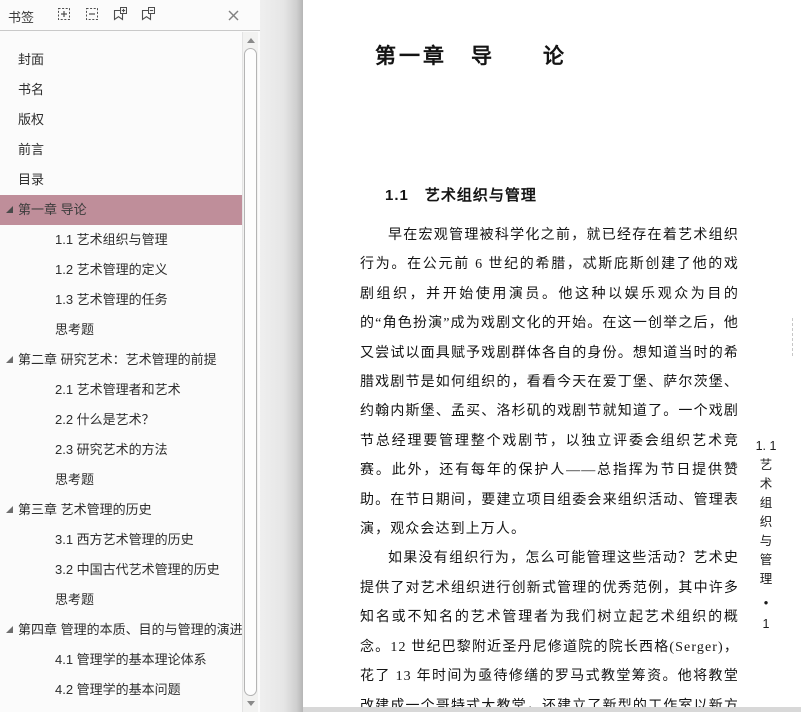 This screenshot has height=712, width=801. I want to click on panel-page-gap, so click(281, 356).